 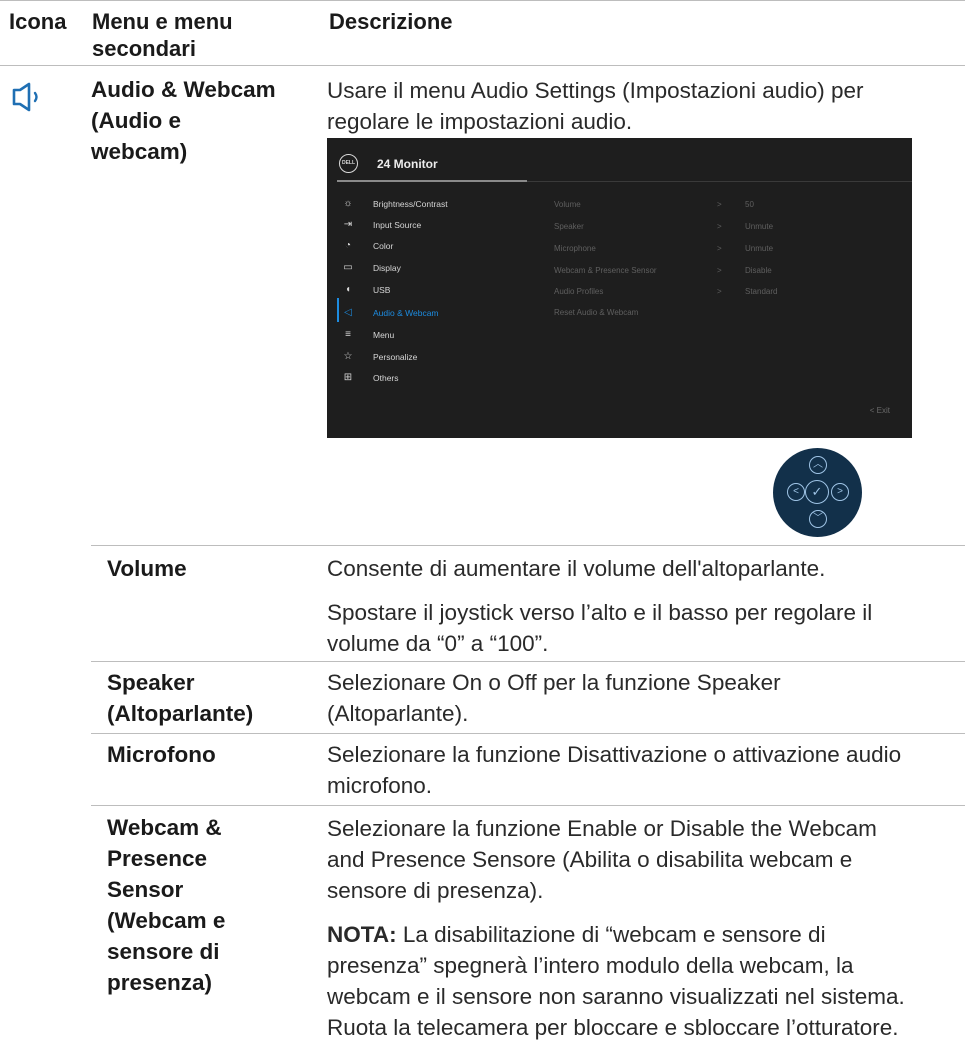 I want to click on input-source-icon: ⇥, so click(x=348, y=224).